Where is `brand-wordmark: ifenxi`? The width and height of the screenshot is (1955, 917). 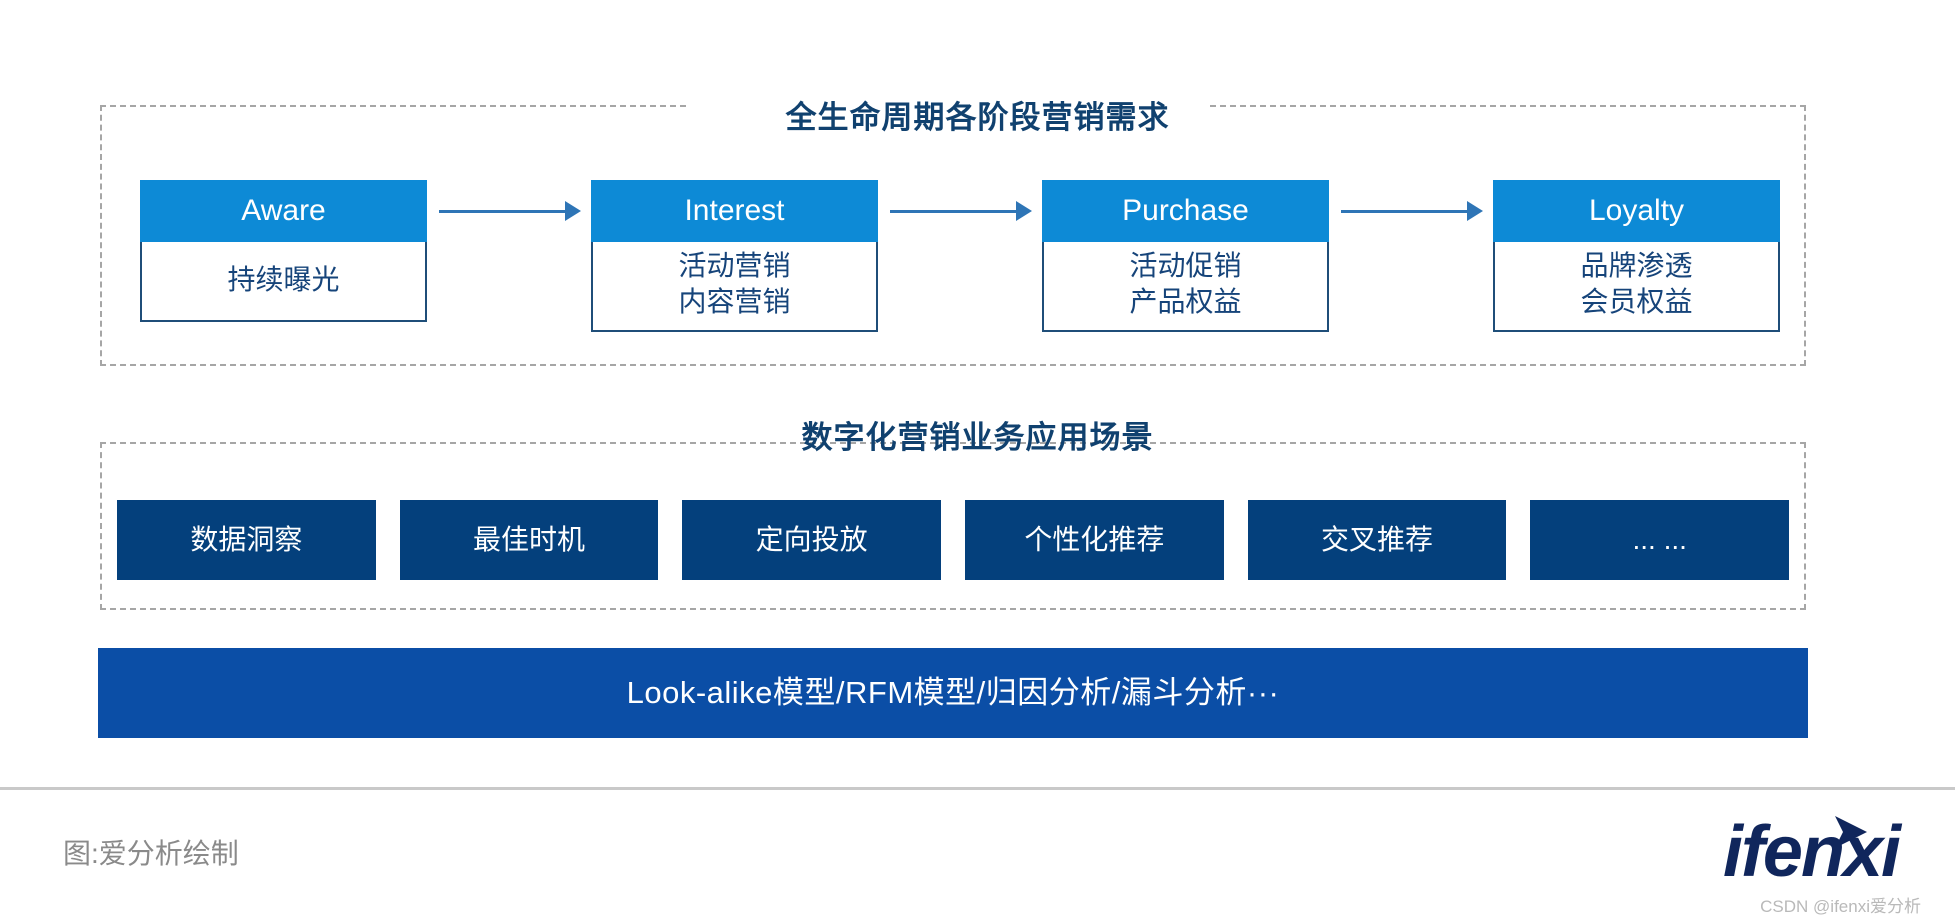 brand-wordmark: ifenxi is located at coordinates (1811, 852).